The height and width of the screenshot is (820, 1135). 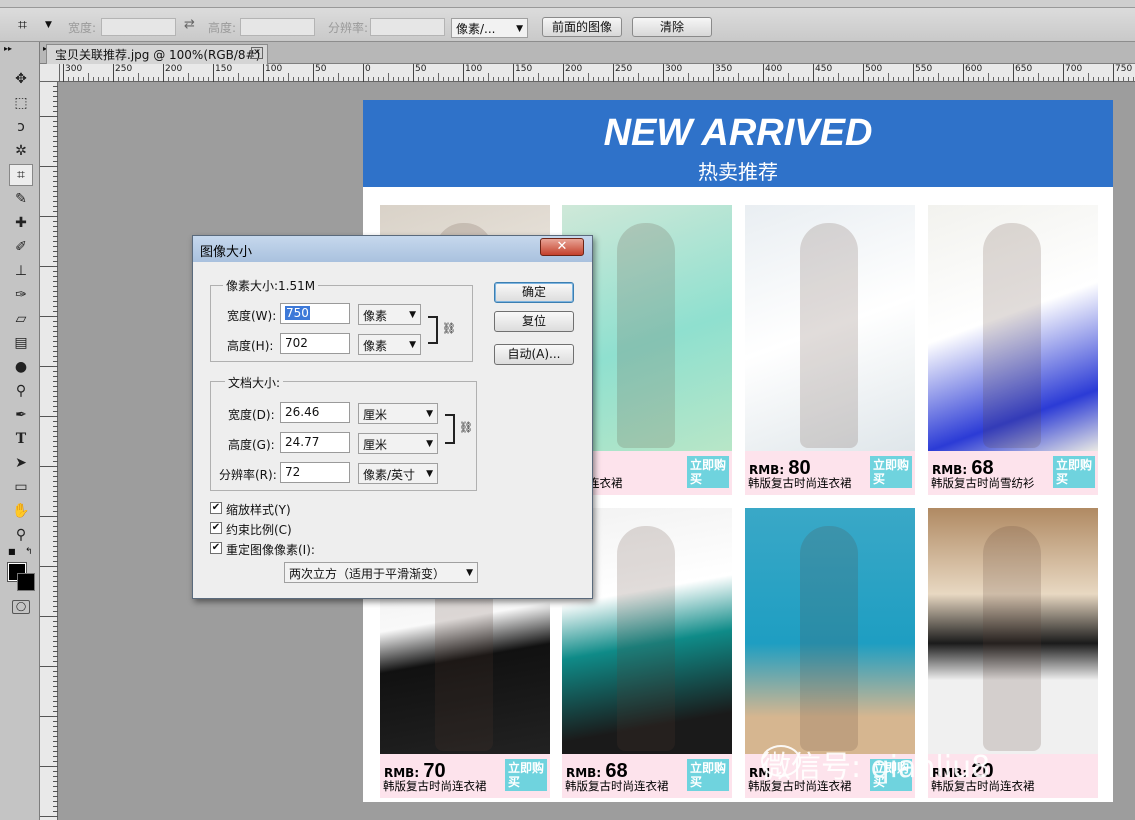 I want to click on ruler-tick-label: 700, so click(x=1074, y=69).